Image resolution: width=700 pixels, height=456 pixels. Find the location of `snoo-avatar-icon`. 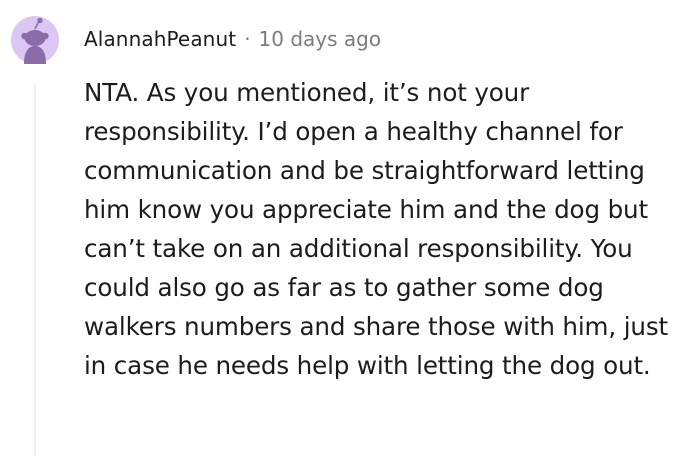

snoo-avatar-icon is located at coordinates (35, 40).